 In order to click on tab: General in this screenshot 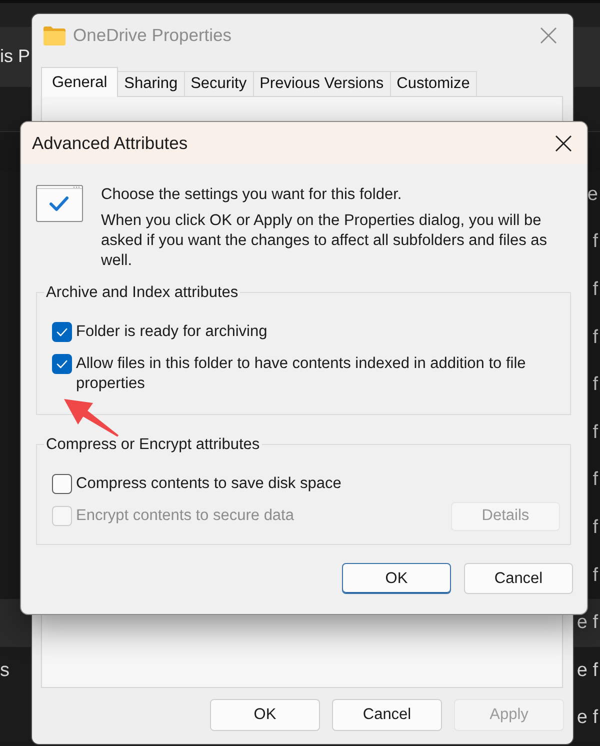, I will do `click(79, 82)`.